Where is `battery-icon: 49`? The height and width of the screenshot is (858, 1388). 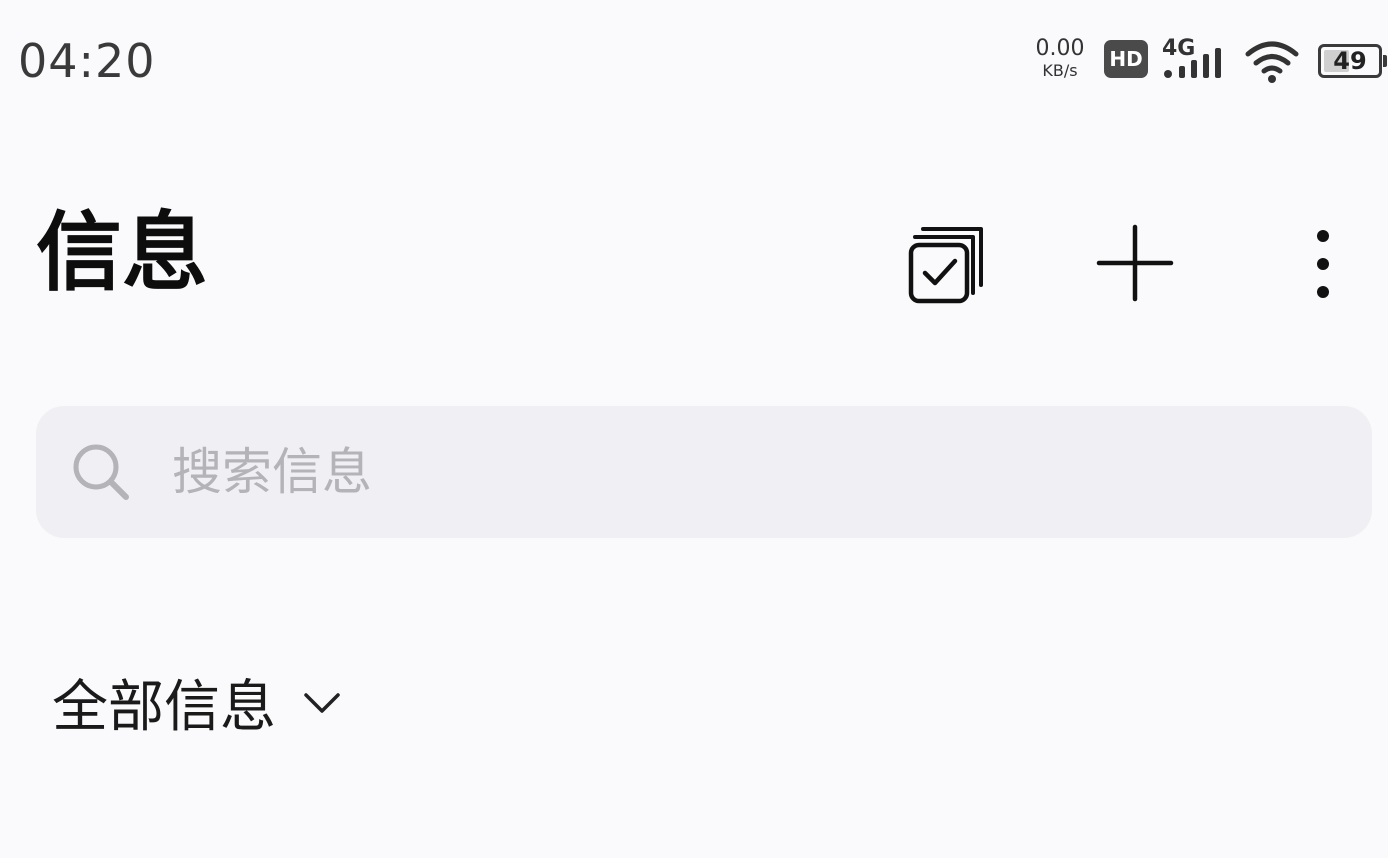
battery-icon: 49 is located at coordinates (1352, 61).